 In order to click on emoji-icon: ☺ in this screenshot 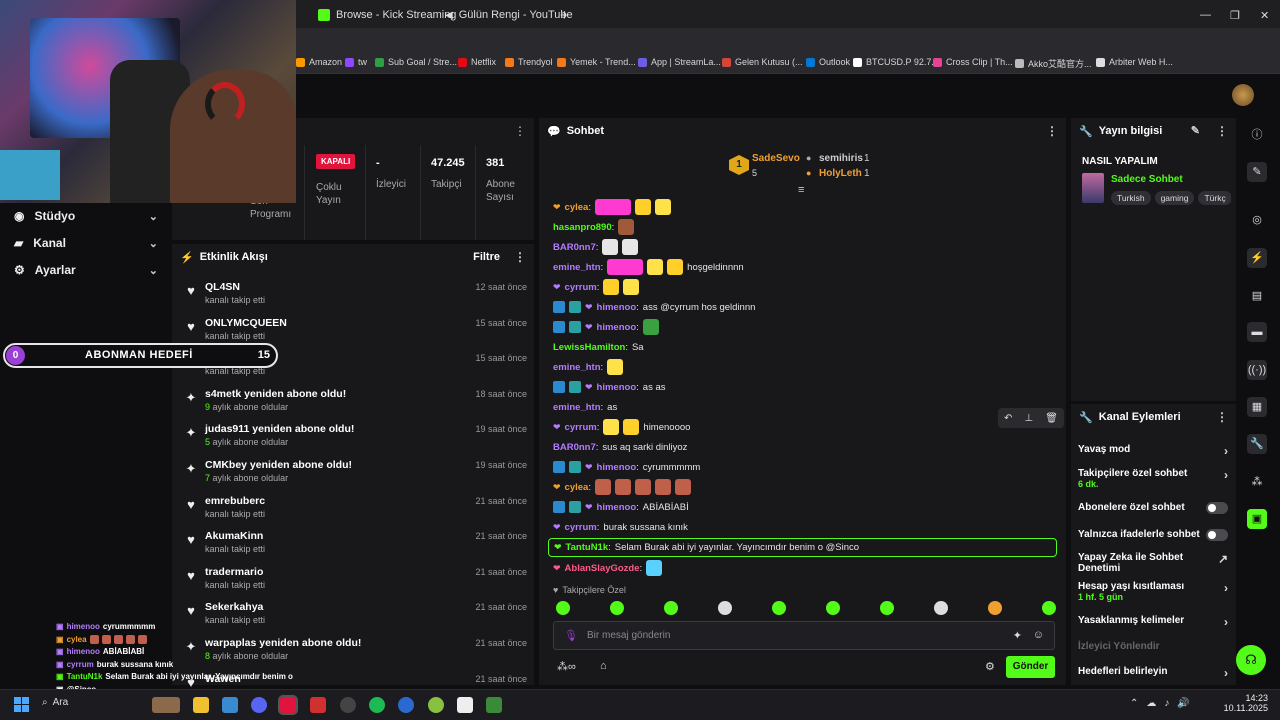, I will do `click(1038, 635)`.